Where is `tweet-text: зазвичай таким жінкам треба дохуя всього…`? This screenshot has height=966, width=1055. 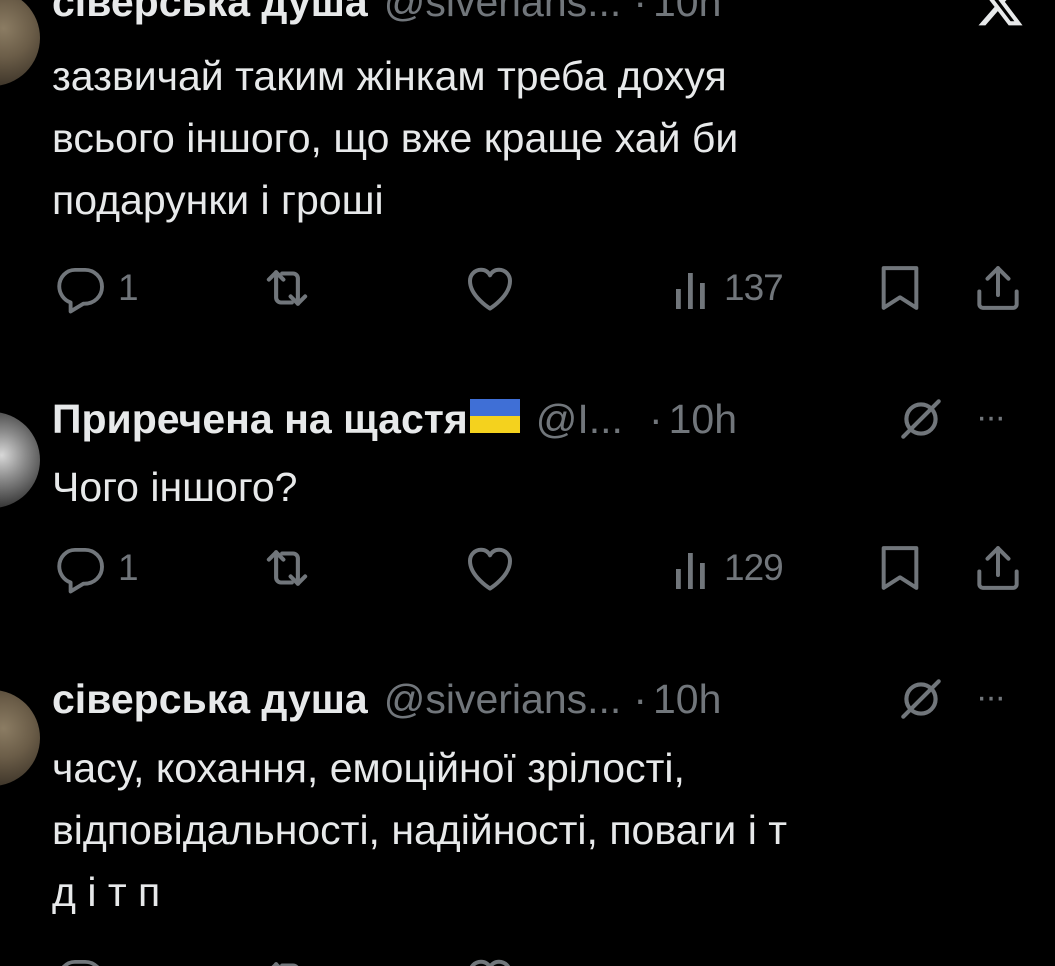
tweet-text: зазвичай таким жінкам треба дохуя всього… is located at coordinates (395, 138).